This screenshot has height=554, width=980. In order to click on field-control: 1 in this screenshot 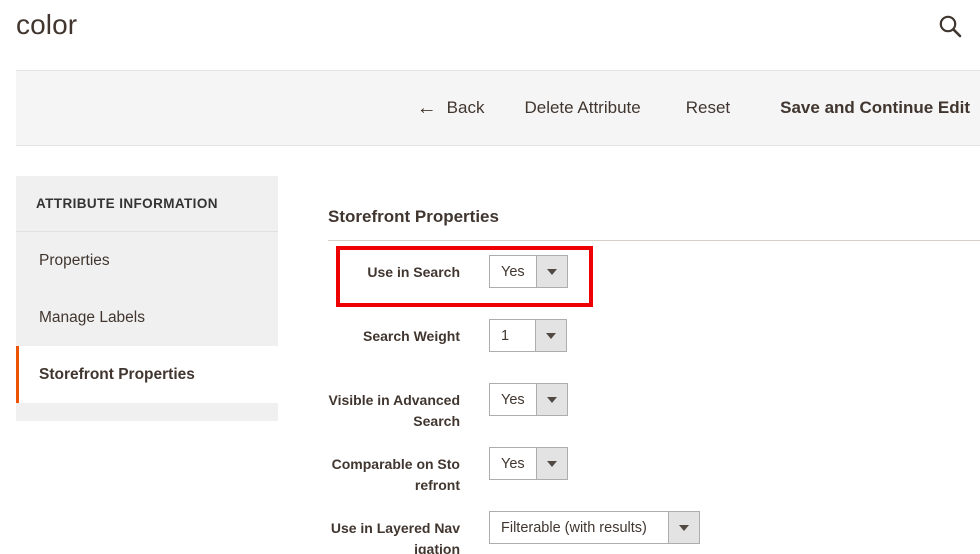, I will do `click(528, 335)`.